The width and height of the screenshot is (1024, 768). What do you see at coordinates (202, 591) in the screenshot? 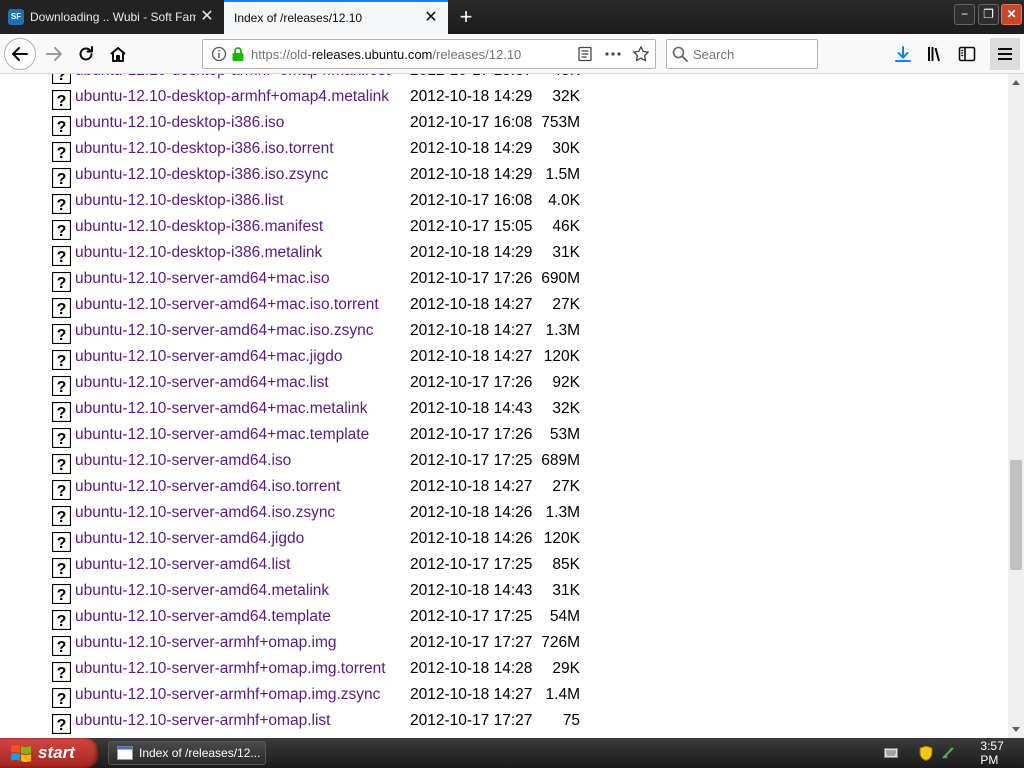
I see `file-link: ubuntu-12.10-server-amd64.metalink` at bounding box center [202, 591].